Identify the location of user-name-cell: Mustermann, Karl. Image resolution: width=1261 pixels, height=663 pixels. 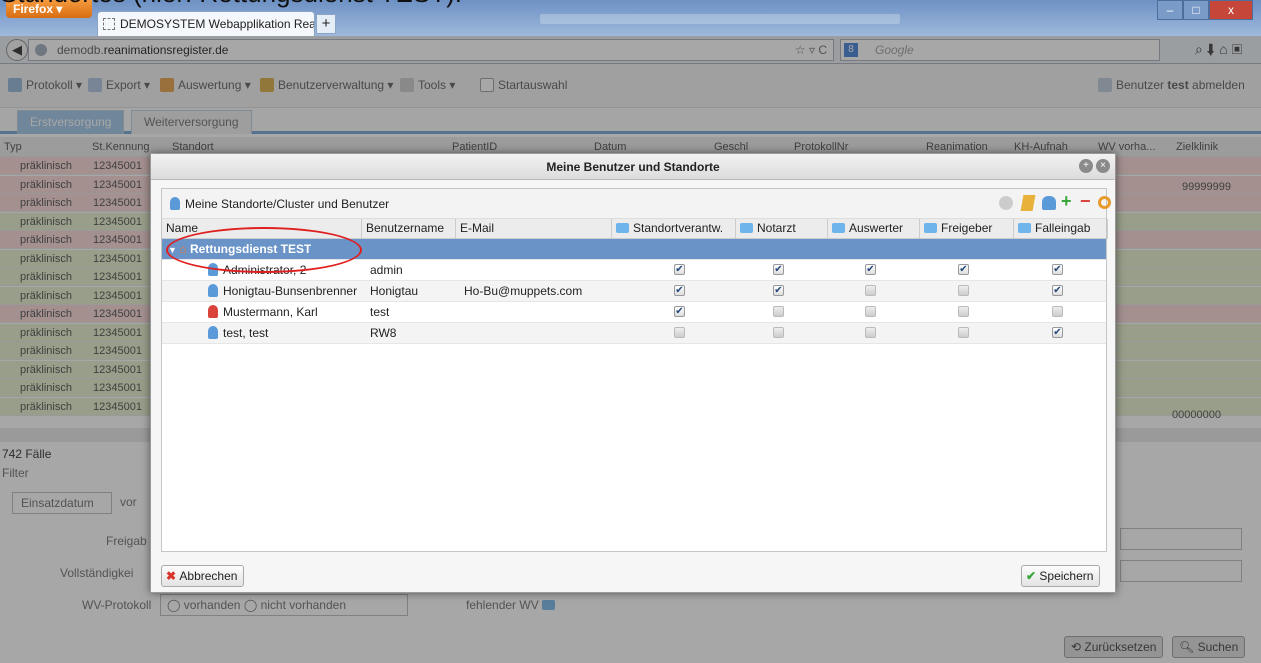
(284, 312).